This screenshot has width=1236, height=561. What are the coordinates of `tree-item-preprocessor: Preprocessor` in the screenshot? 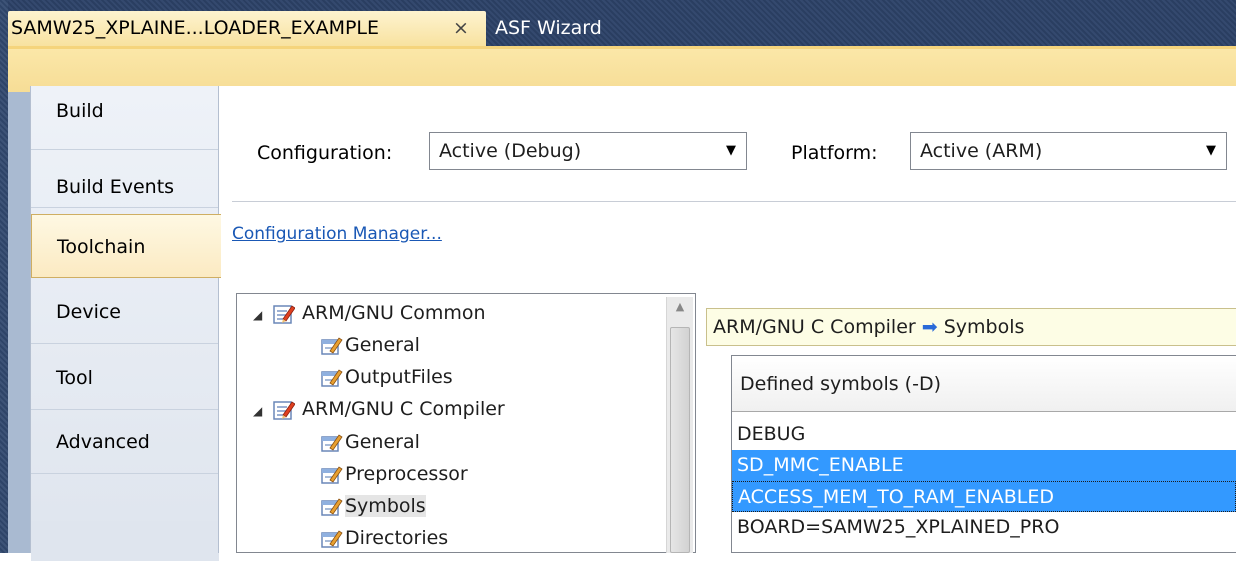 It's located at (394, 474).